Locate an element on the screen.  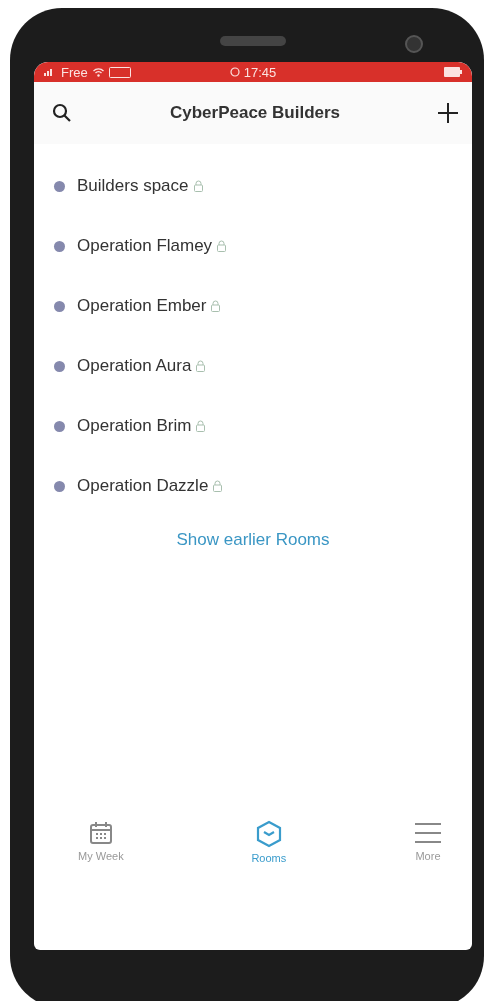
room-item: Operation Brim is located at coordinates (253, 426).